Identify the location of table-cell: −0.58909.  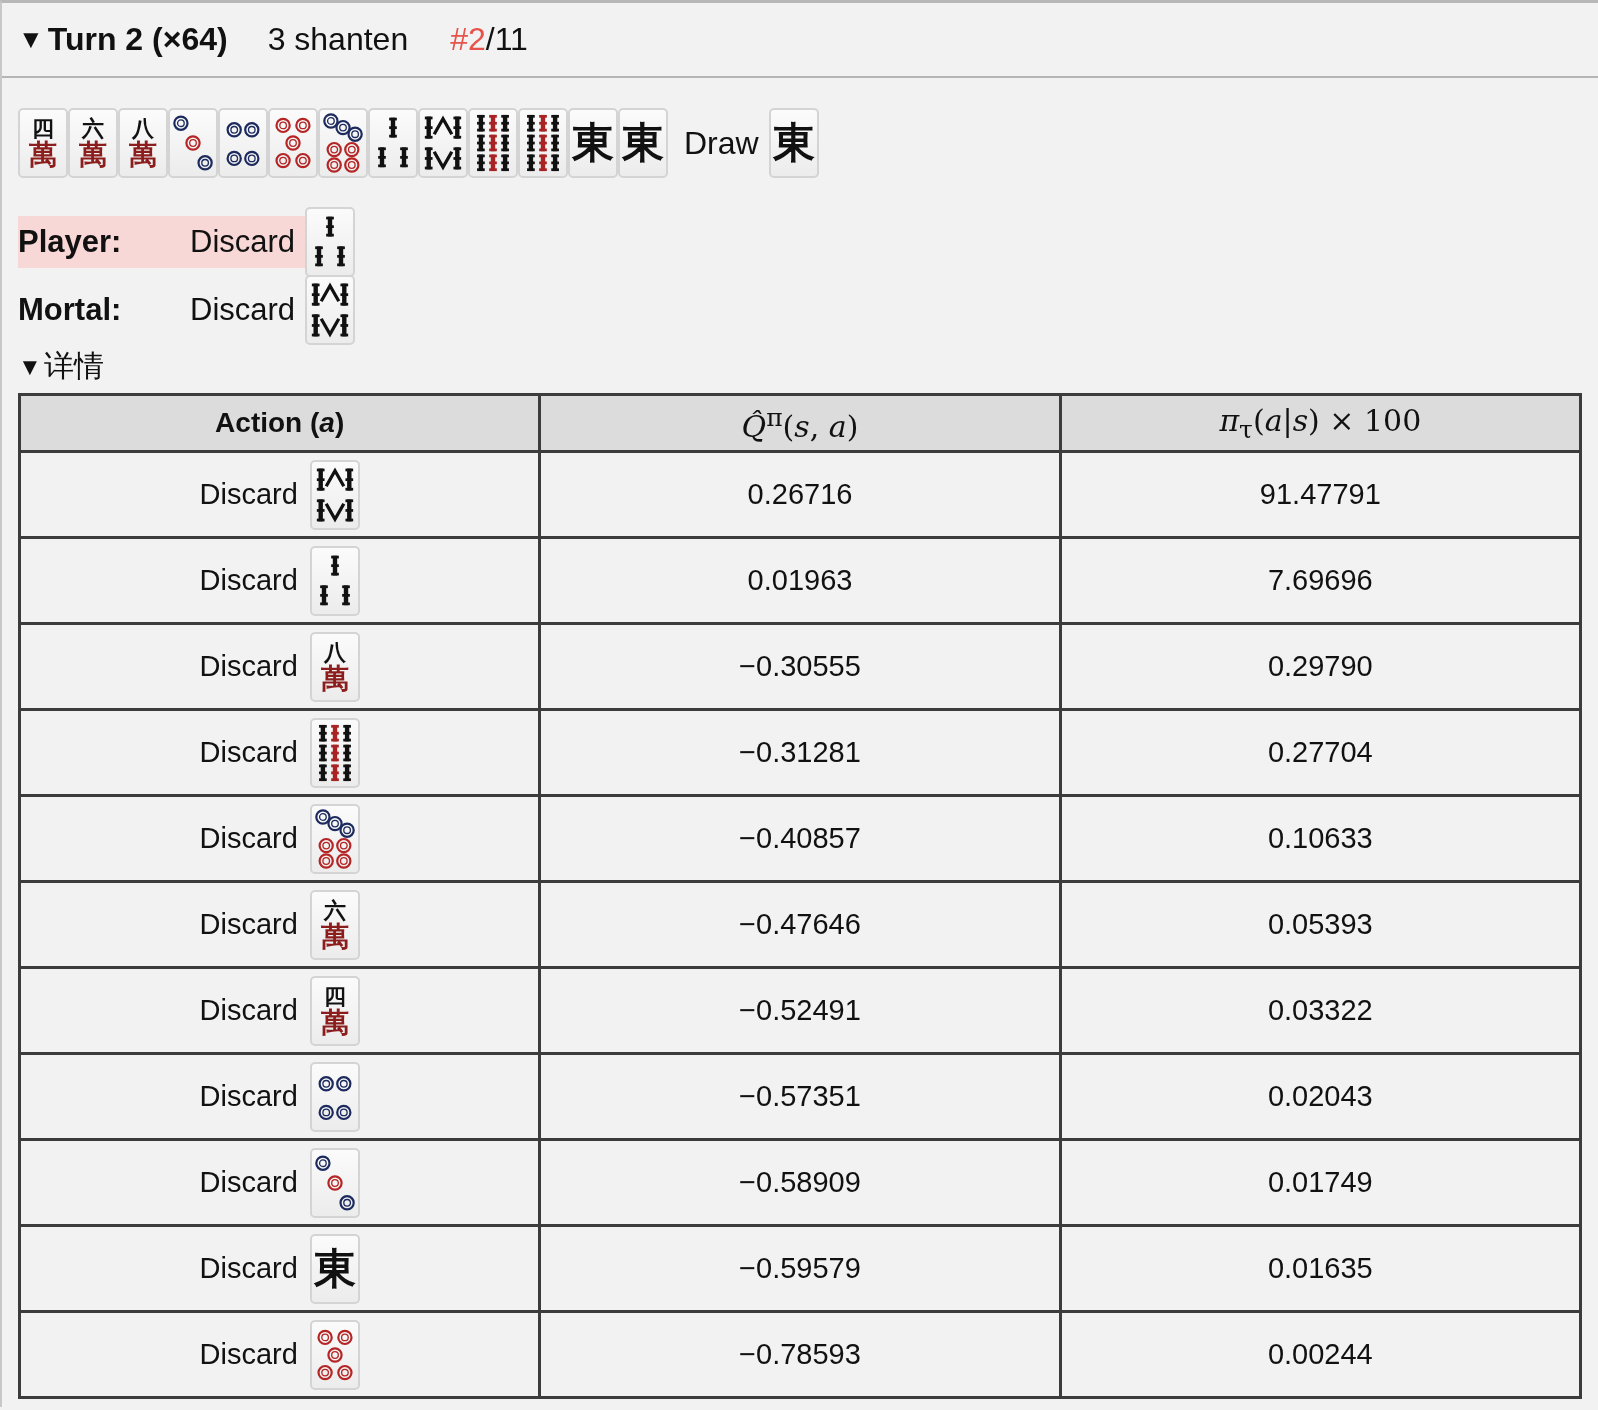
(800, 1182).